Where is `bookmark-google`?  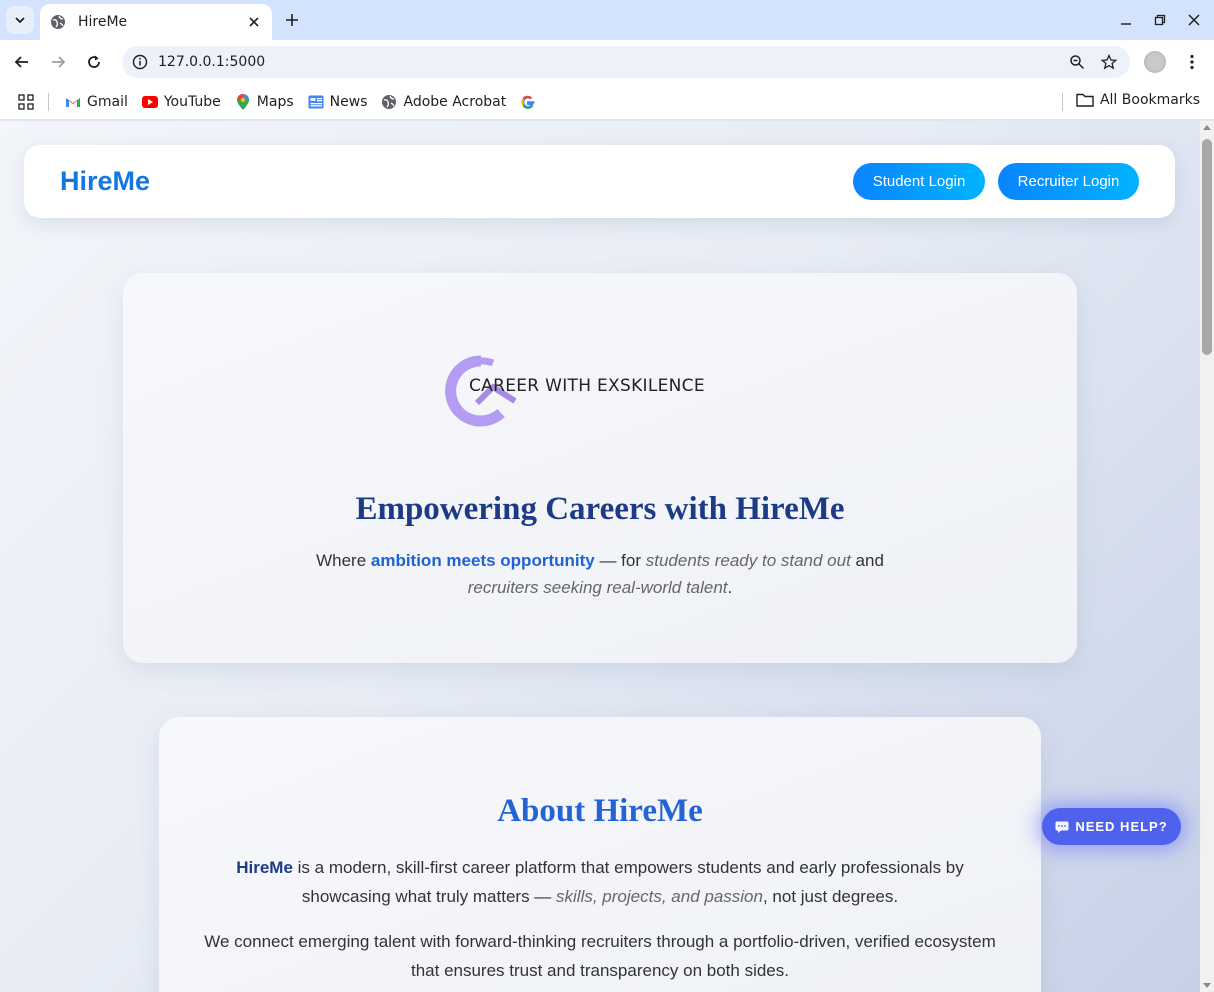
bookmark-google is located at coordinates (531, 102).